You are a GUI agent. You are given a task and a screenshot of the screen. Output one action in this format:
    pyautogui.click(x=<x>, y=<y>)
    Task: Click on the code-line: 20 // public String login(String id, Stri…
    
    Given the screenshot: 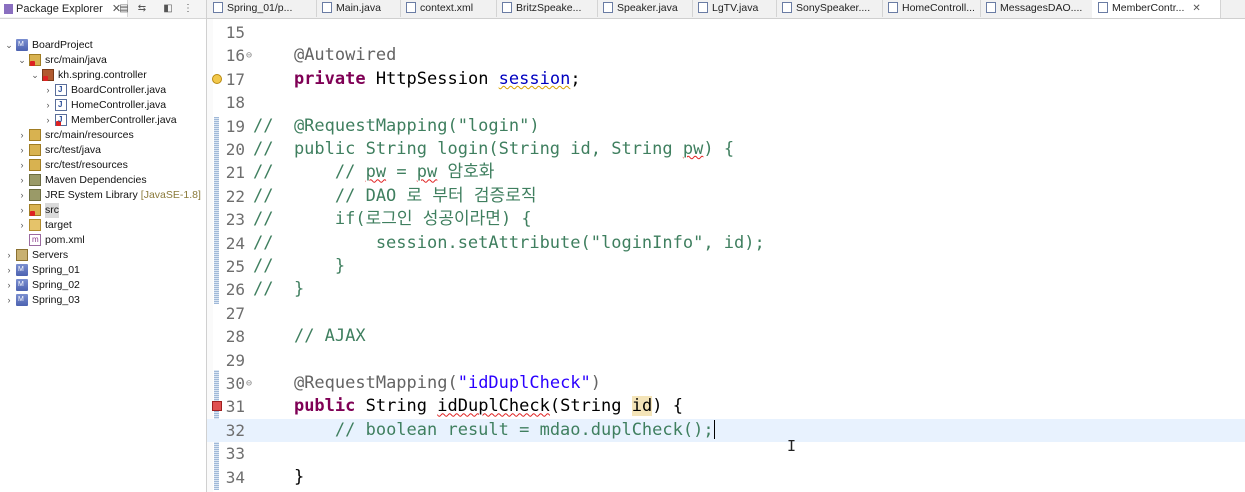 What is the action you would take?
    pyautogui.click(x=726, y=149)
    